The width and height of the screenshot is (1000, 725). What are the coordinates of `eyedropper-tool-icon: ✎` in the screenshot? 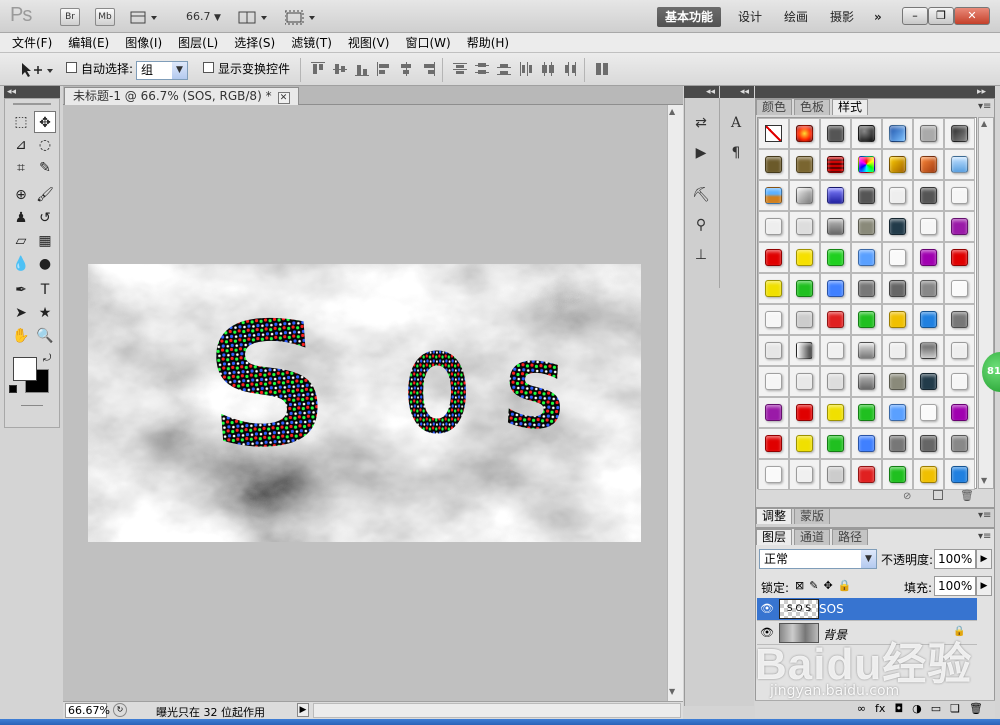 It's located at (45, 168).